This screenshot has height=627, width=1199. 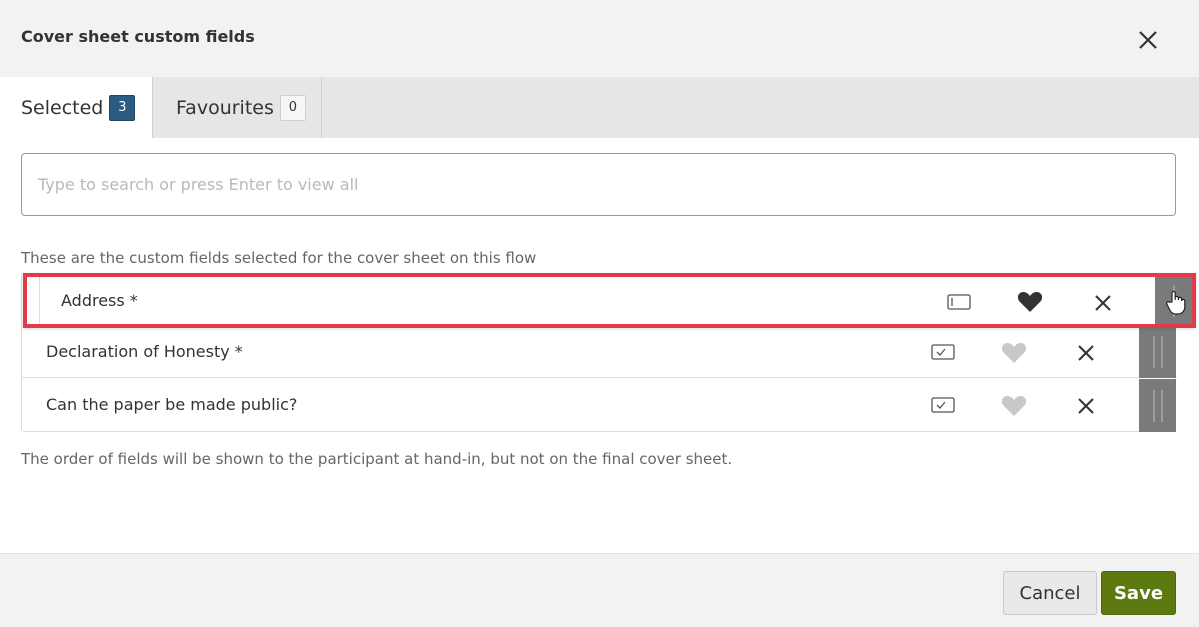 I want to click on field-label: Address *, so click(x=99, y=300).